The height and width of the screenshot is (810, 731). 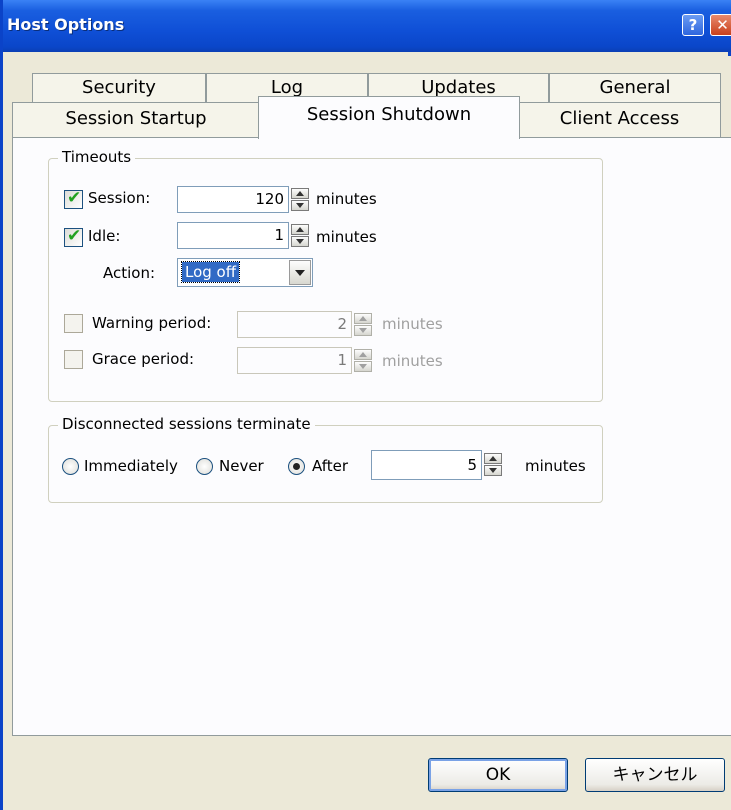 I want to click on immediately-label: Immediately, so click(x=131, y=466).